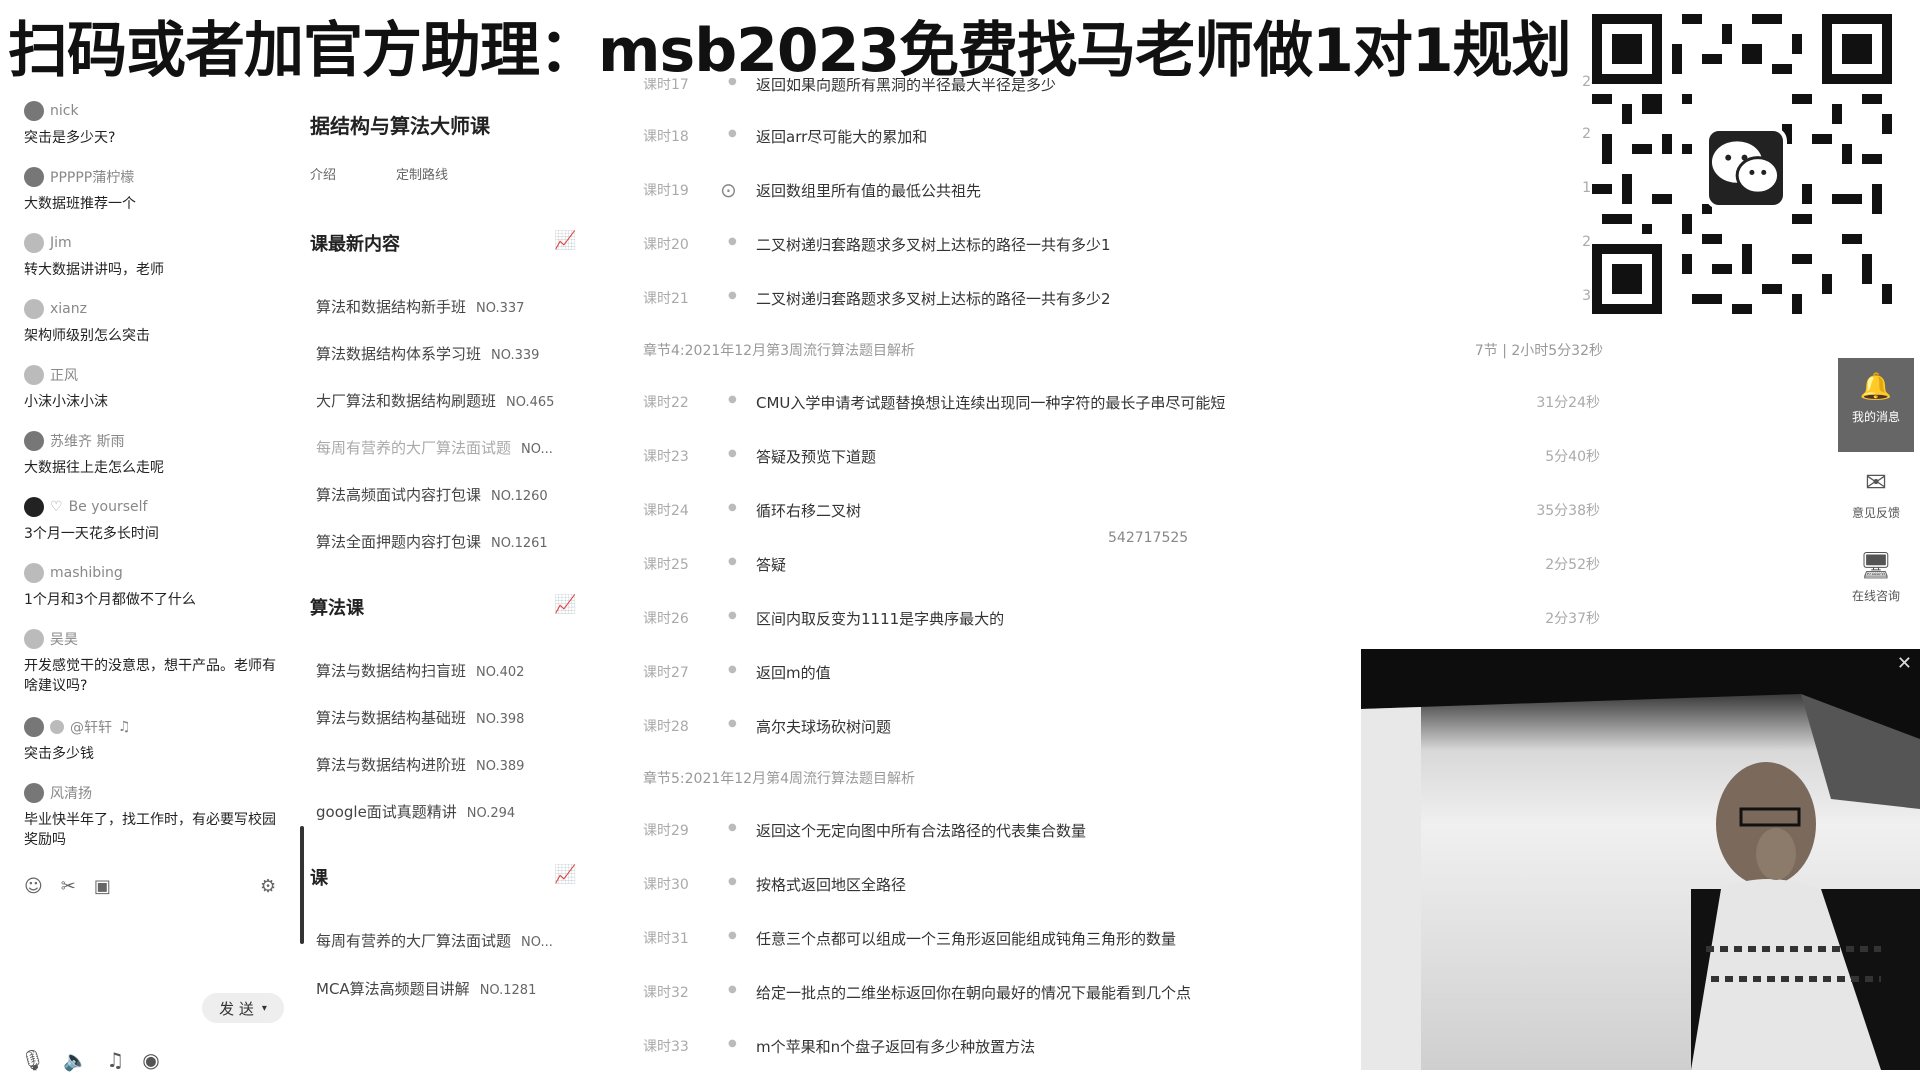  Describe the element at coordinates (155, 454) in the screenshot. I see `chat-message: 苏维齐 斯雨 大数据往上走怎么走呢` at that location.